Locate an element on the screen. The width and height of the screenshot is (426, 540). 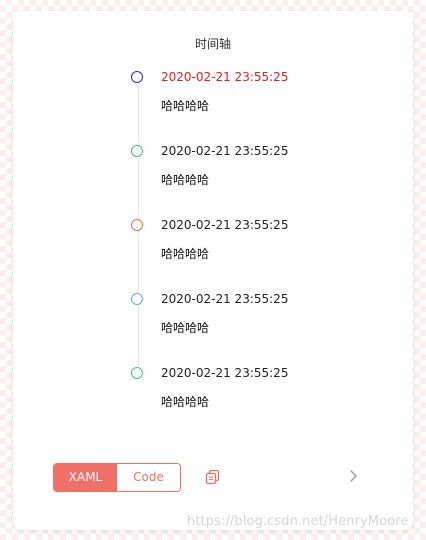
view-toggle: XAML Code is located at coordinates (117, 477).